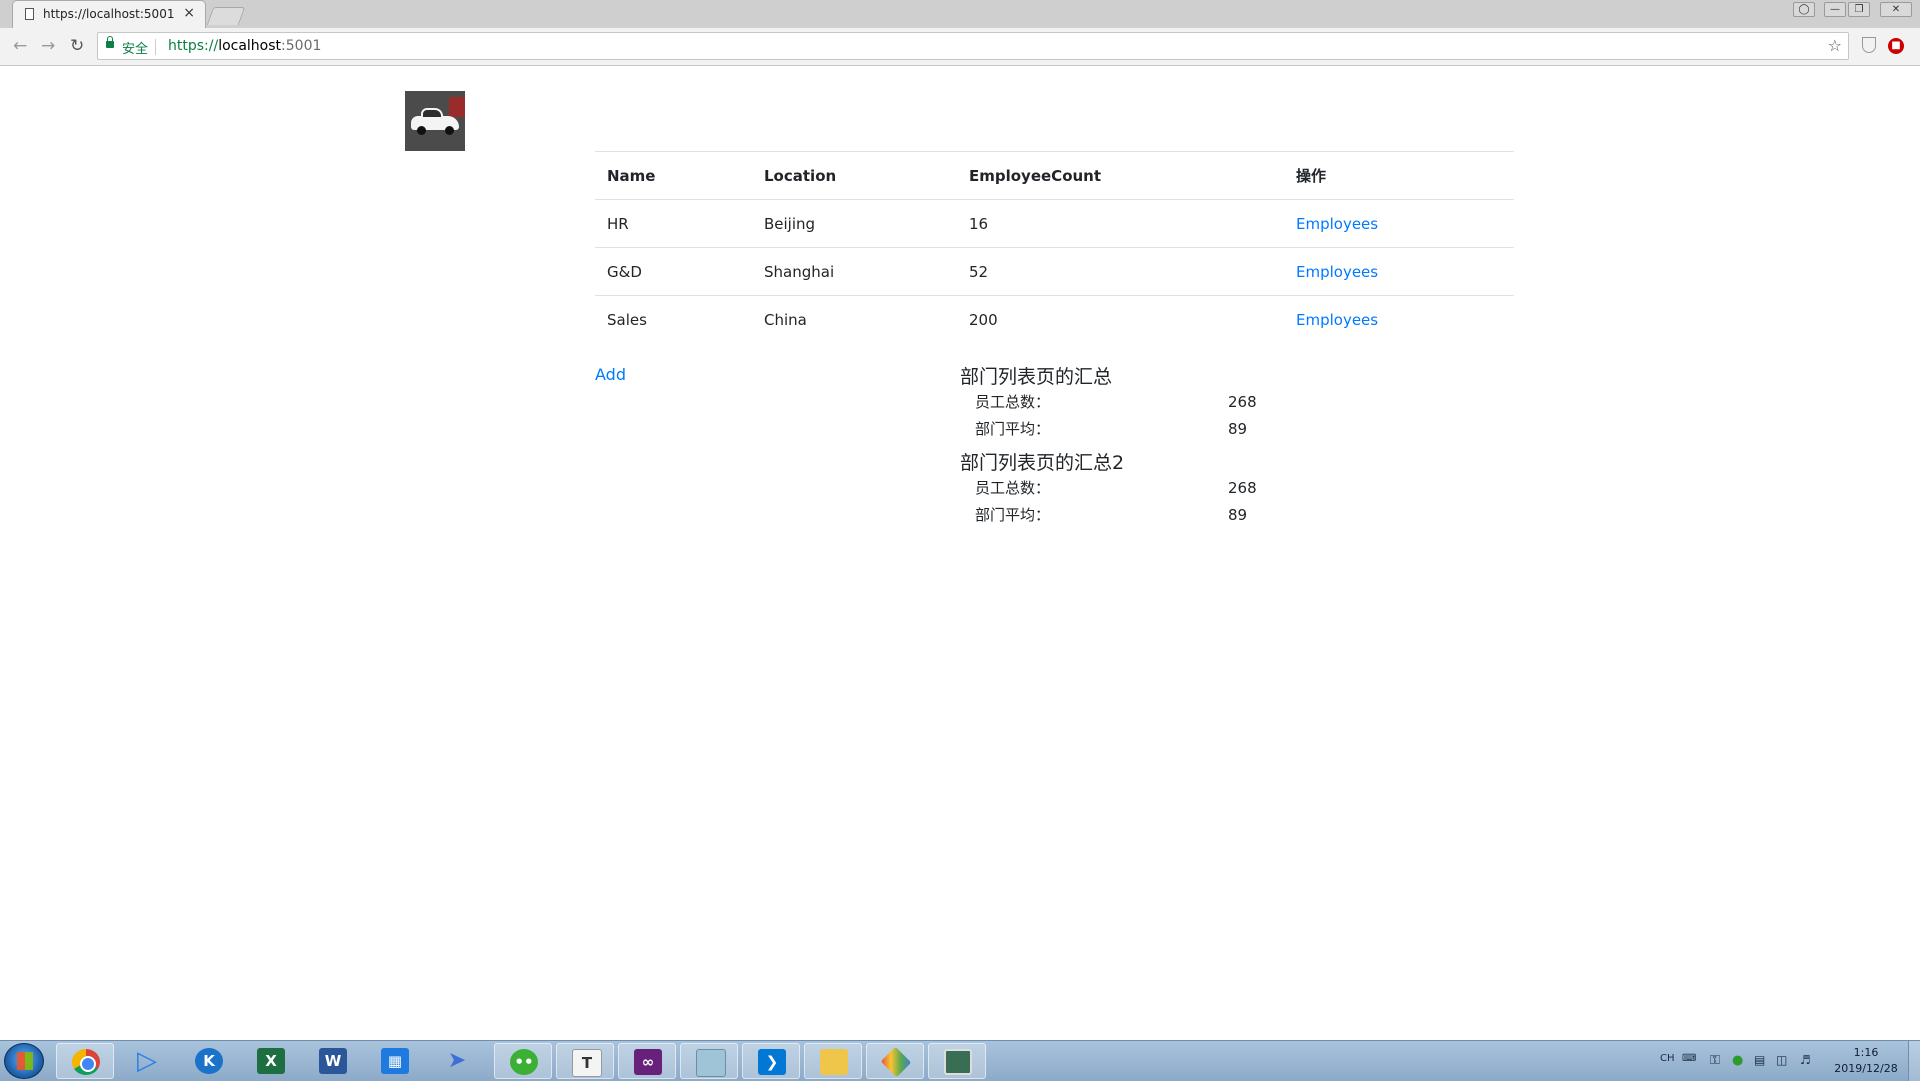 This screenshot has height=1081, width=1920. I want to click on word-icon: W, so click(333, 1061).